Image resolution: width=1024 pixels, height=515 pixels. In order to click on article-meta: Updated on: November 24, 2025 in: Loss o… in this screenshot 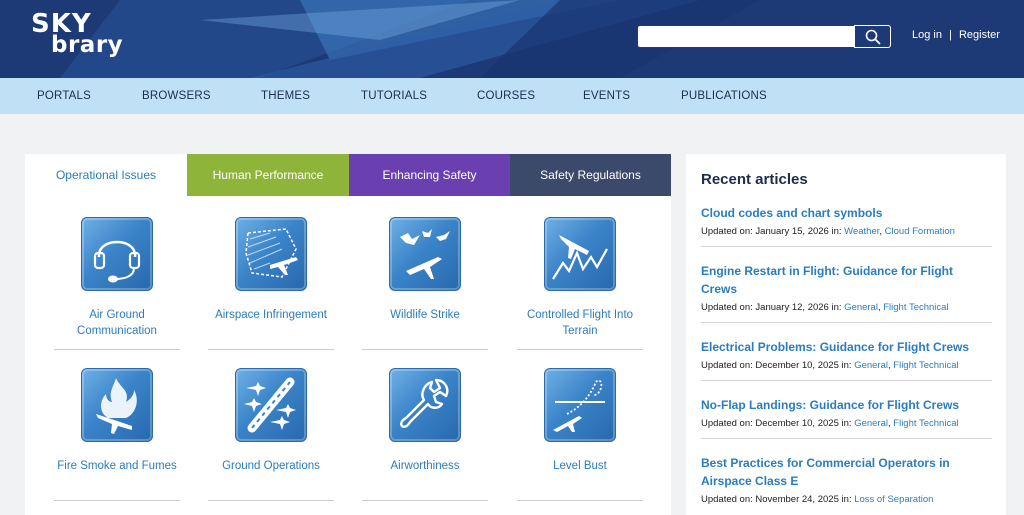, I will do `click(846, 499)`.